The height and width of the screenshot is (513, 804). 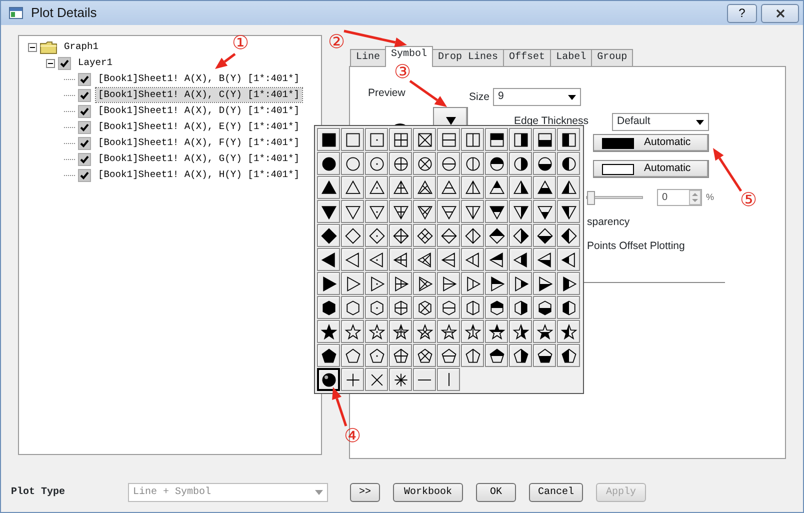 I want to click on tab: Drop Lines, so click(x=468, y=57).